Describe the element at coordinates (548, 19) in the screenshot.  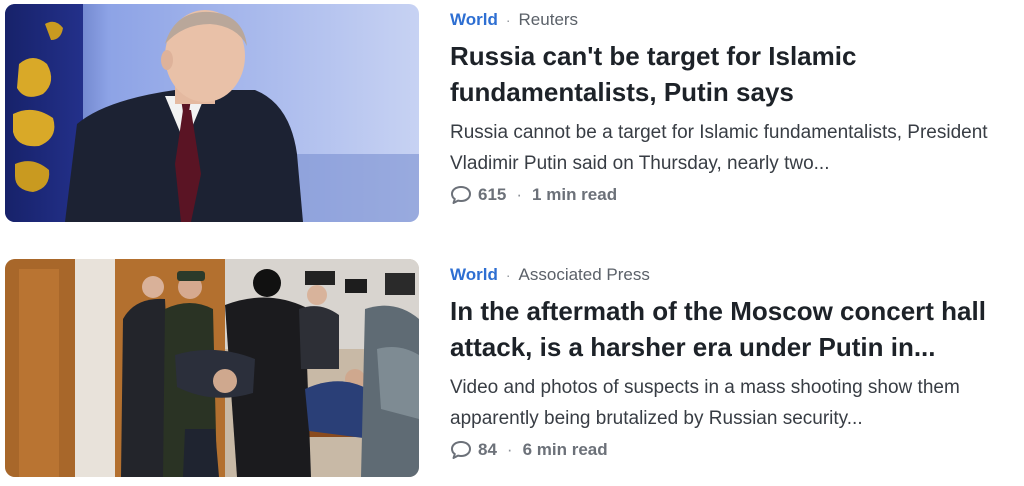
I see `source-name: Reuters` at that location.